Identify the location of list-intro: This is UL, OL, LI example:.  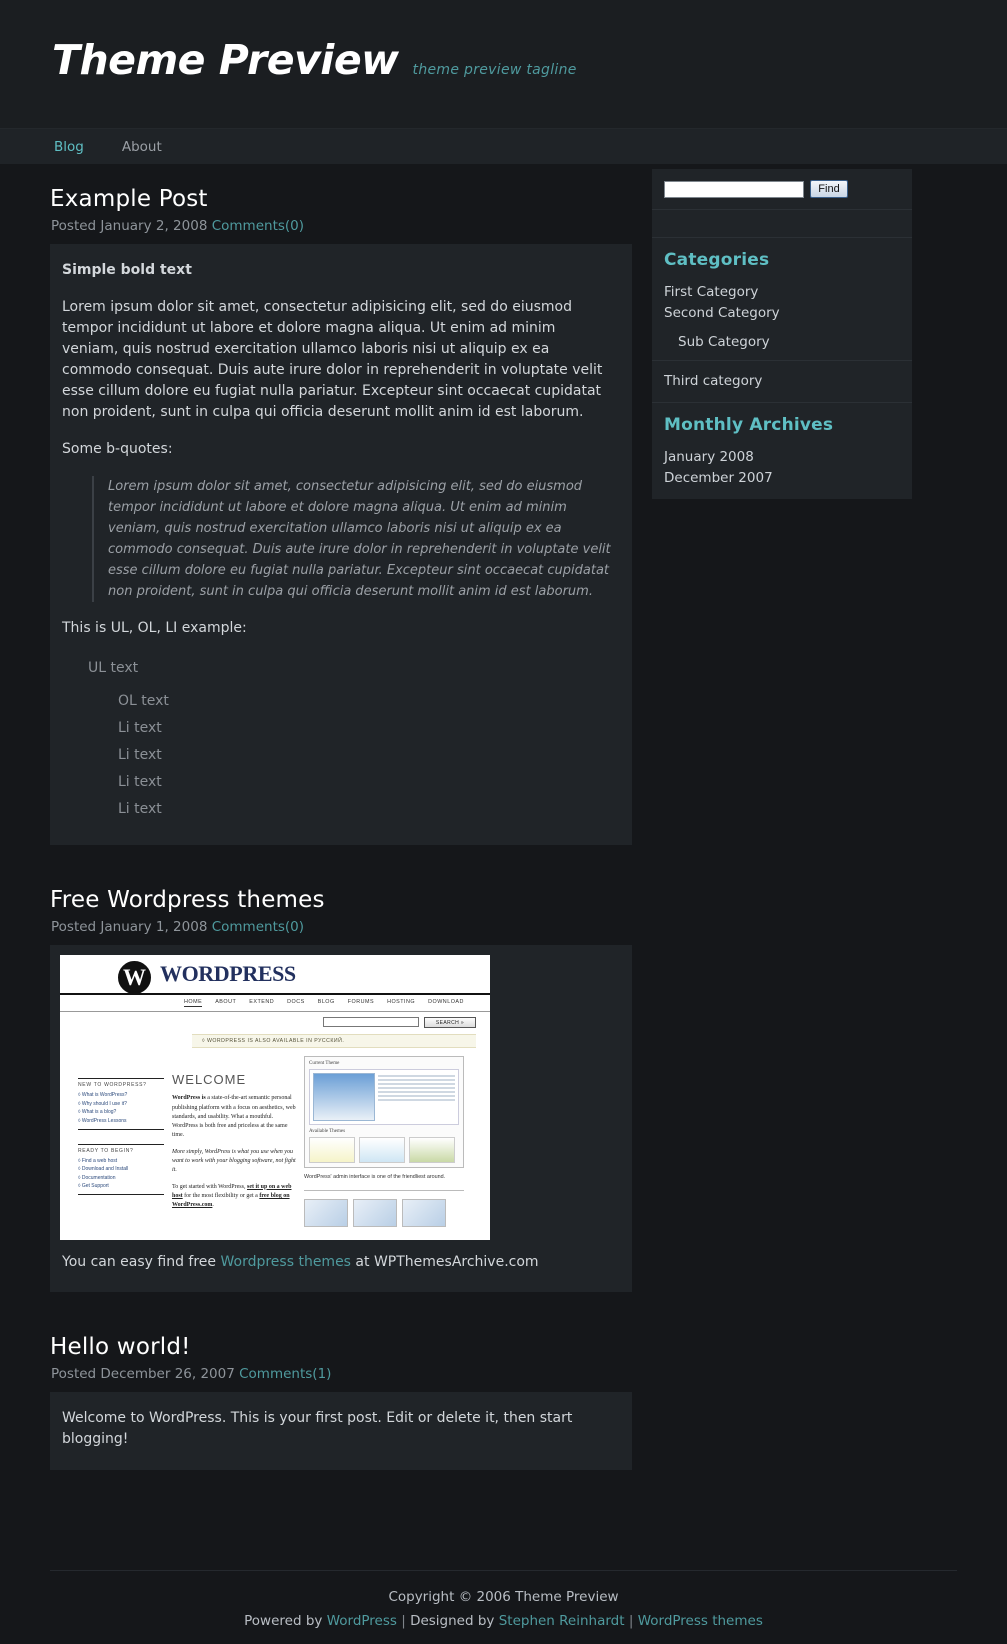
(154, 628).